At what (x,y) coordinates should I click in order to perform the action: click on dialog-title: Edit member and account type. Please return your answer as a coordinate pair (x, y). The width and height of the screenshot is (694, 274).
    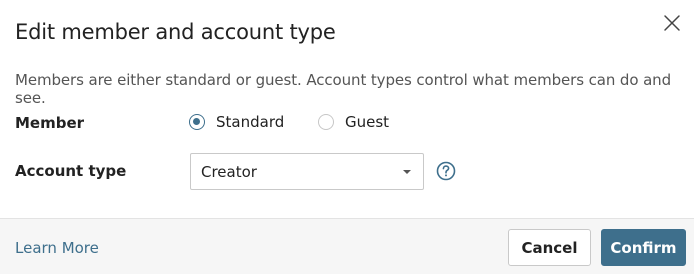
    Looking at the image, I should click on (175, 32).